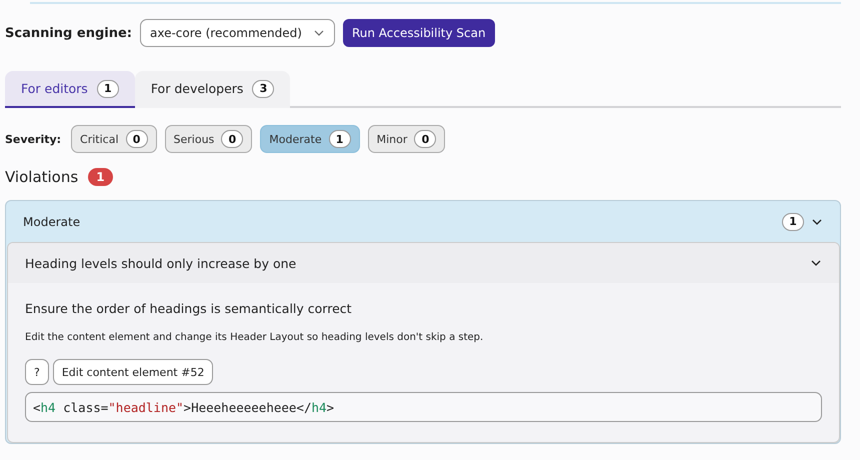 The image size is (860, 460). What do you see at coordinates (160, 263) in the screenshot?
I see `rule-title: Heading levels should only increase by one` at bounding box center [160, 263].